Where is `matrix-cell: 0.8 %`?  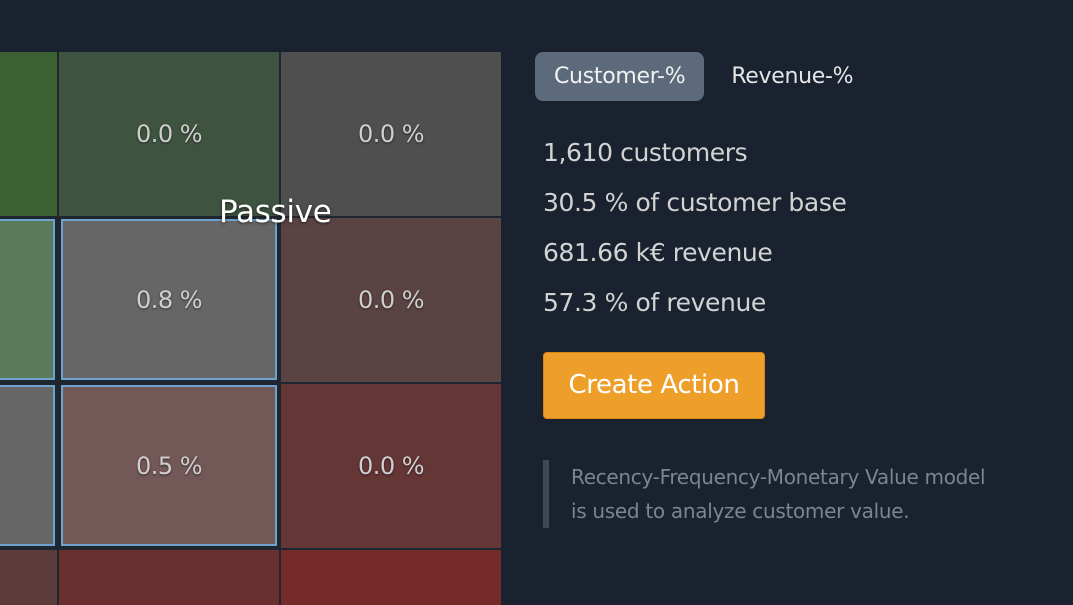 matrix-cell: 0.8 % is located at coordinates (169, 299).